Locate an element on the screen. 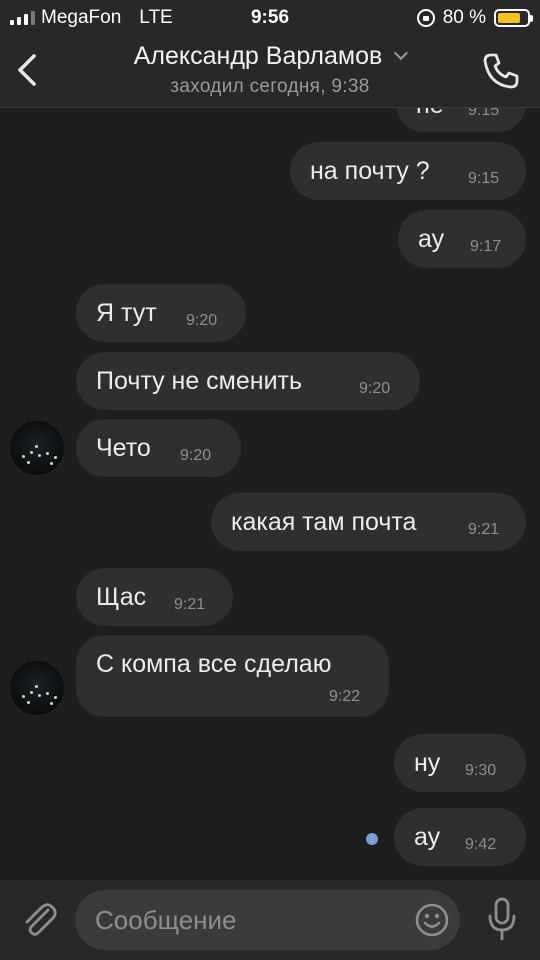 This screenshot has width=540, height=960. status-bar: MegaFon LTE 9:56 80 % is located at coordinates (270, 18).